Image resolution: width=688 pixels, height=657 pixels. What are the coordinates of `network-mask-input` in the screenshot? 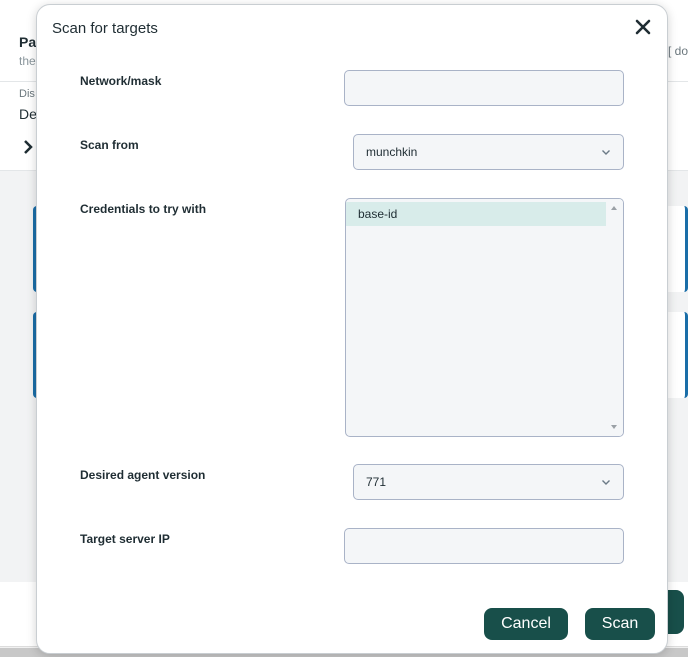 It's located at (484, 88).